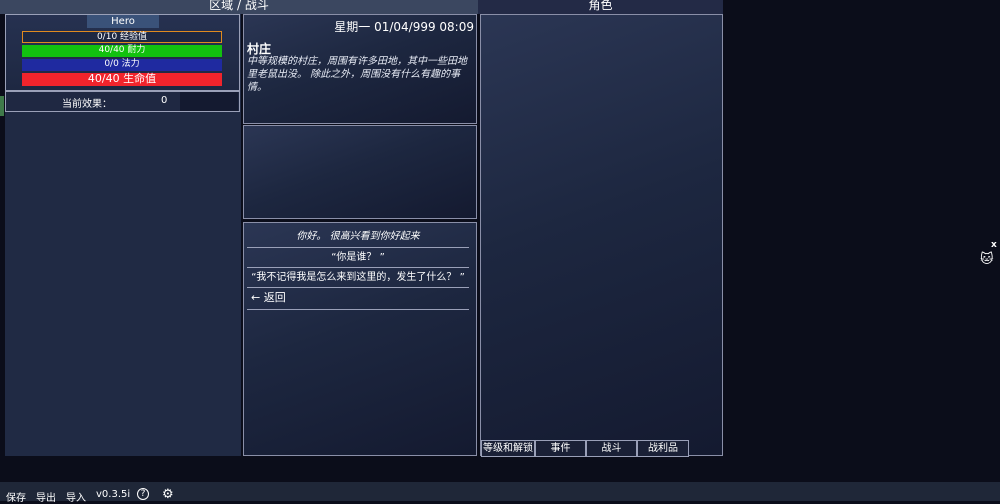 Image resolution: width=1000 pixels, height=504 pixels. What do you see at coordinates (358, 258) in the screenshot?
I see `dialogue-option-who: “你是谁？ ”` at bounding box center [358, 258].